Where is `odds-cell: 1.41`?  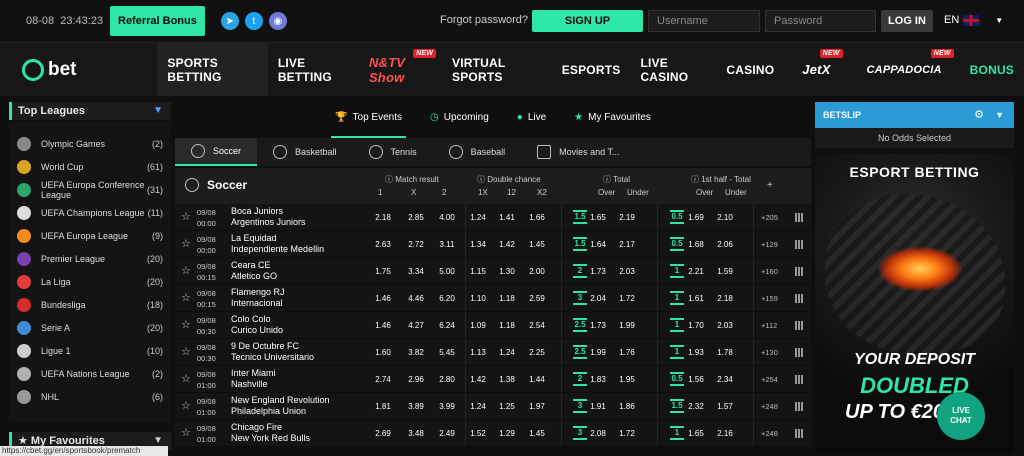 odds-cell: 1.41 is located at coordinates (507, 217).